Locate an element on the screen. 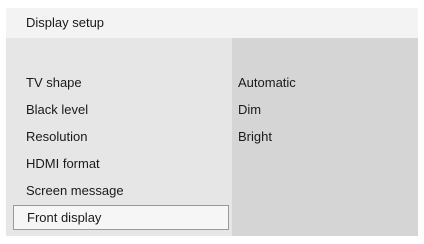  menu-item-hdmi-format: HDMI format is located at coordinates (121, 163).